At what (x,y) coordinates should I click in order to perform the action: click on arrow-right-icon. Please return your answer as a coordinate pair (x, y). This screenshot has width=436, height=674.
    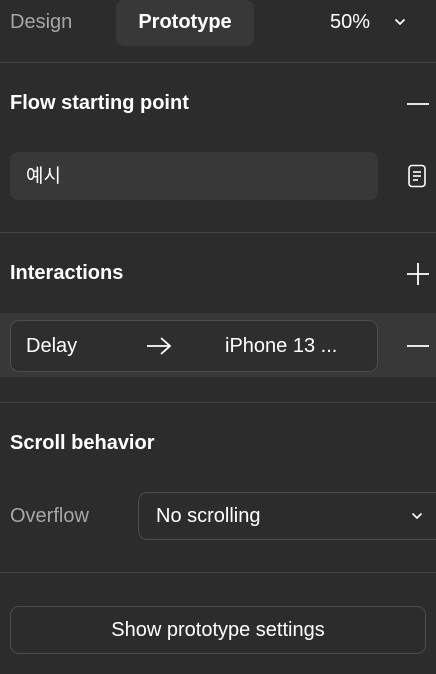
    Looking at the image, I should click on (159, 346).